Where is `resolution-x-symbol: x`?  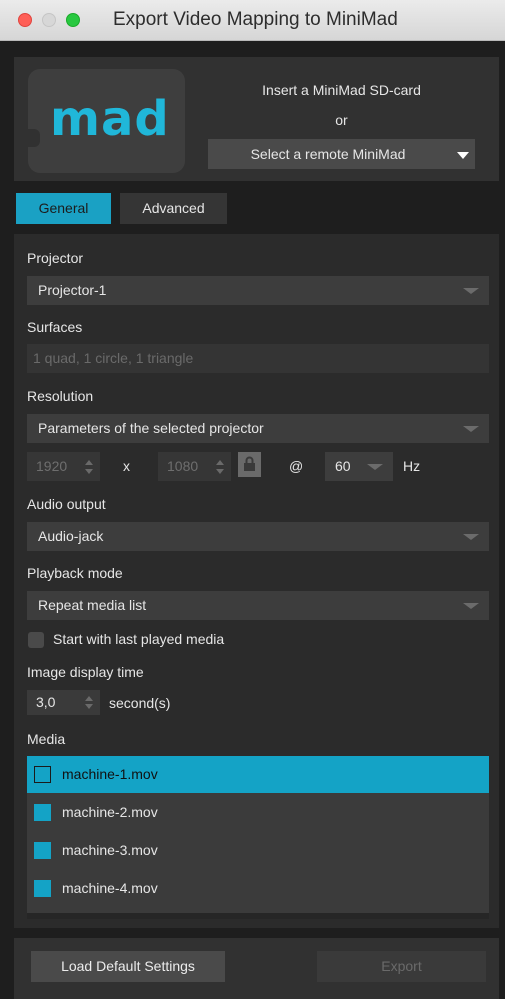
resolution-x-symbol: x is located at coordinates (126, 466).